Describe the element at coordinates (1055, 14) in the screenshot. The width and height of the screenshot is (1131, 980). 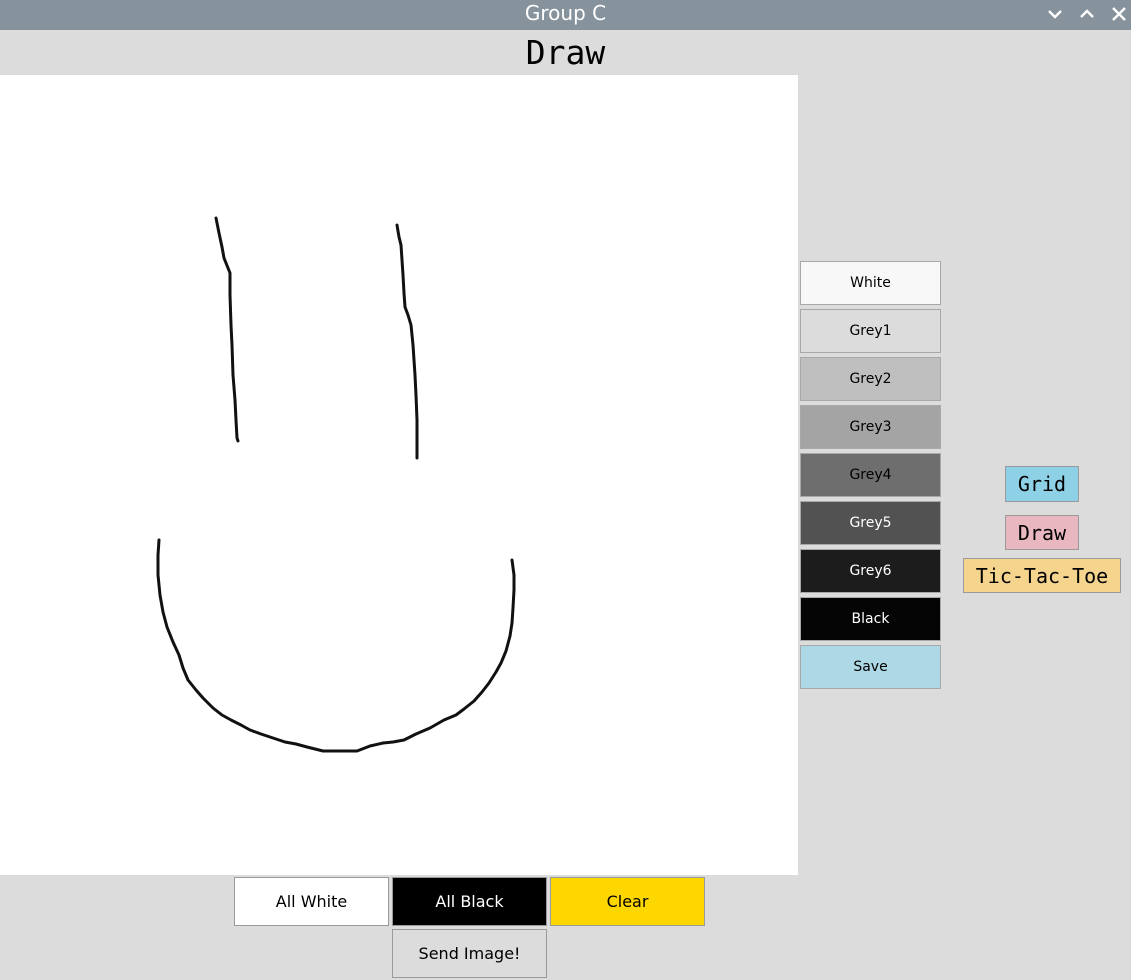
I see `chevron-down-icon` at that location.